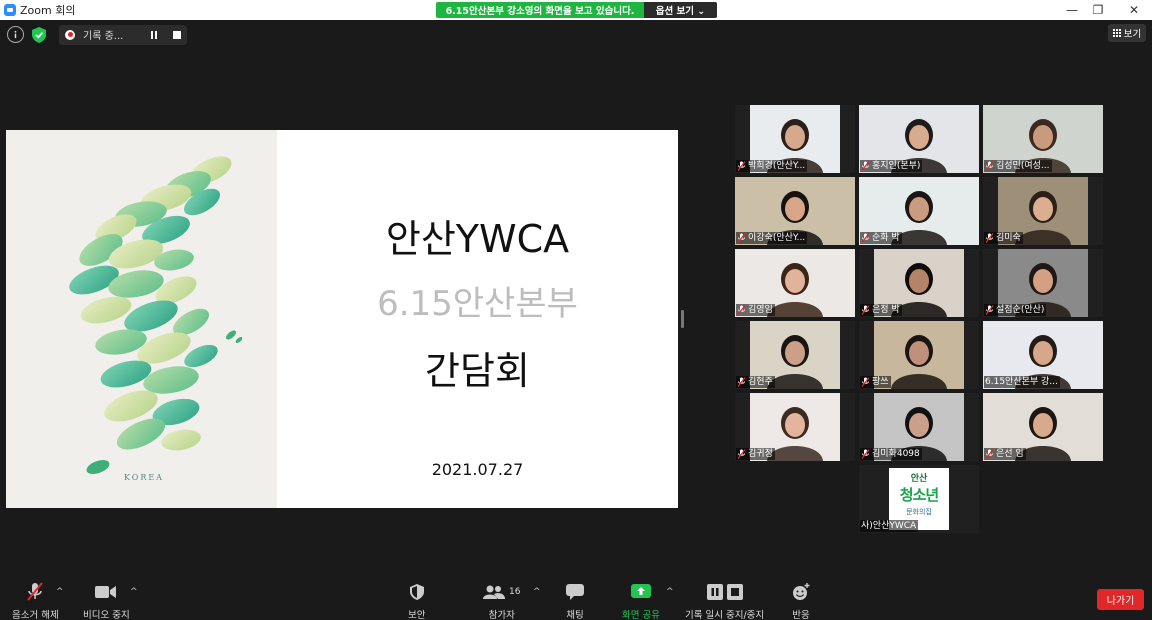 This screenshot has width=1152, height=620. What do you see at coordinates (60, 592) in the screenshot?
I see `audio-options-chevron-icon: ^` at bounding box center [60, 592].